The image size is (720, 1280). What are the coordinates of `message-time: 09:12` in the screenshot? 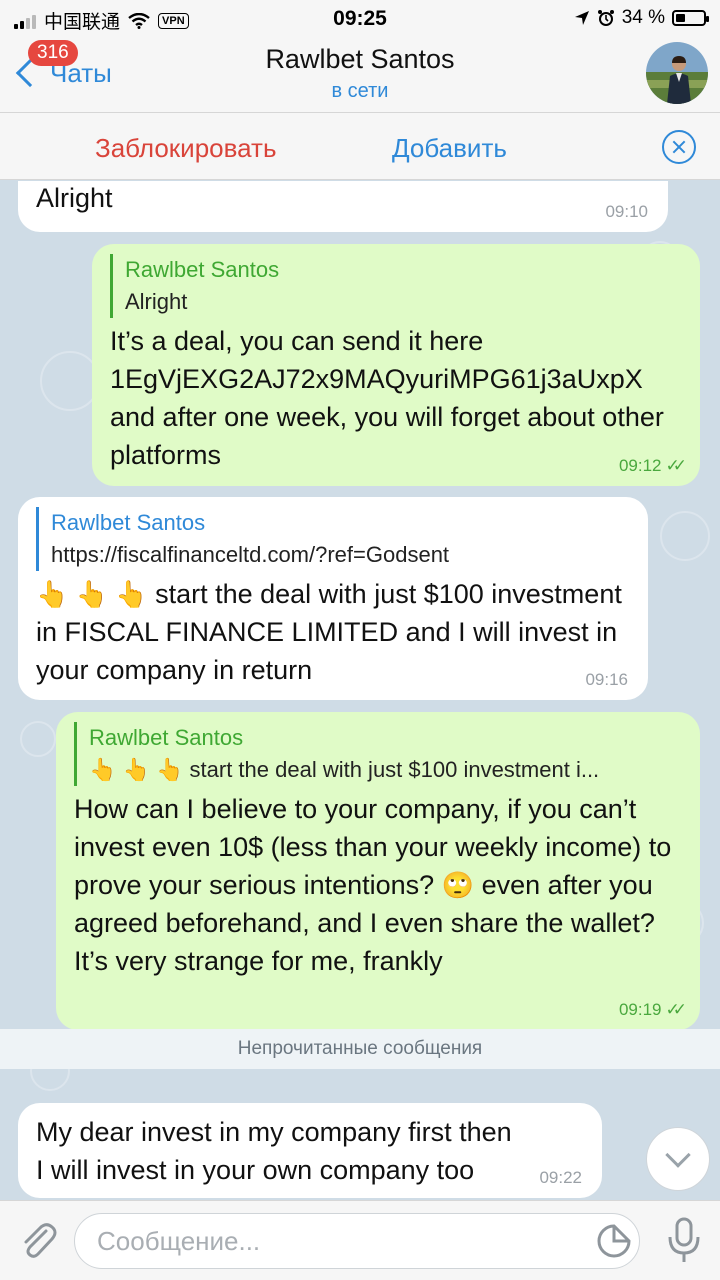 It's located at (640, 465).